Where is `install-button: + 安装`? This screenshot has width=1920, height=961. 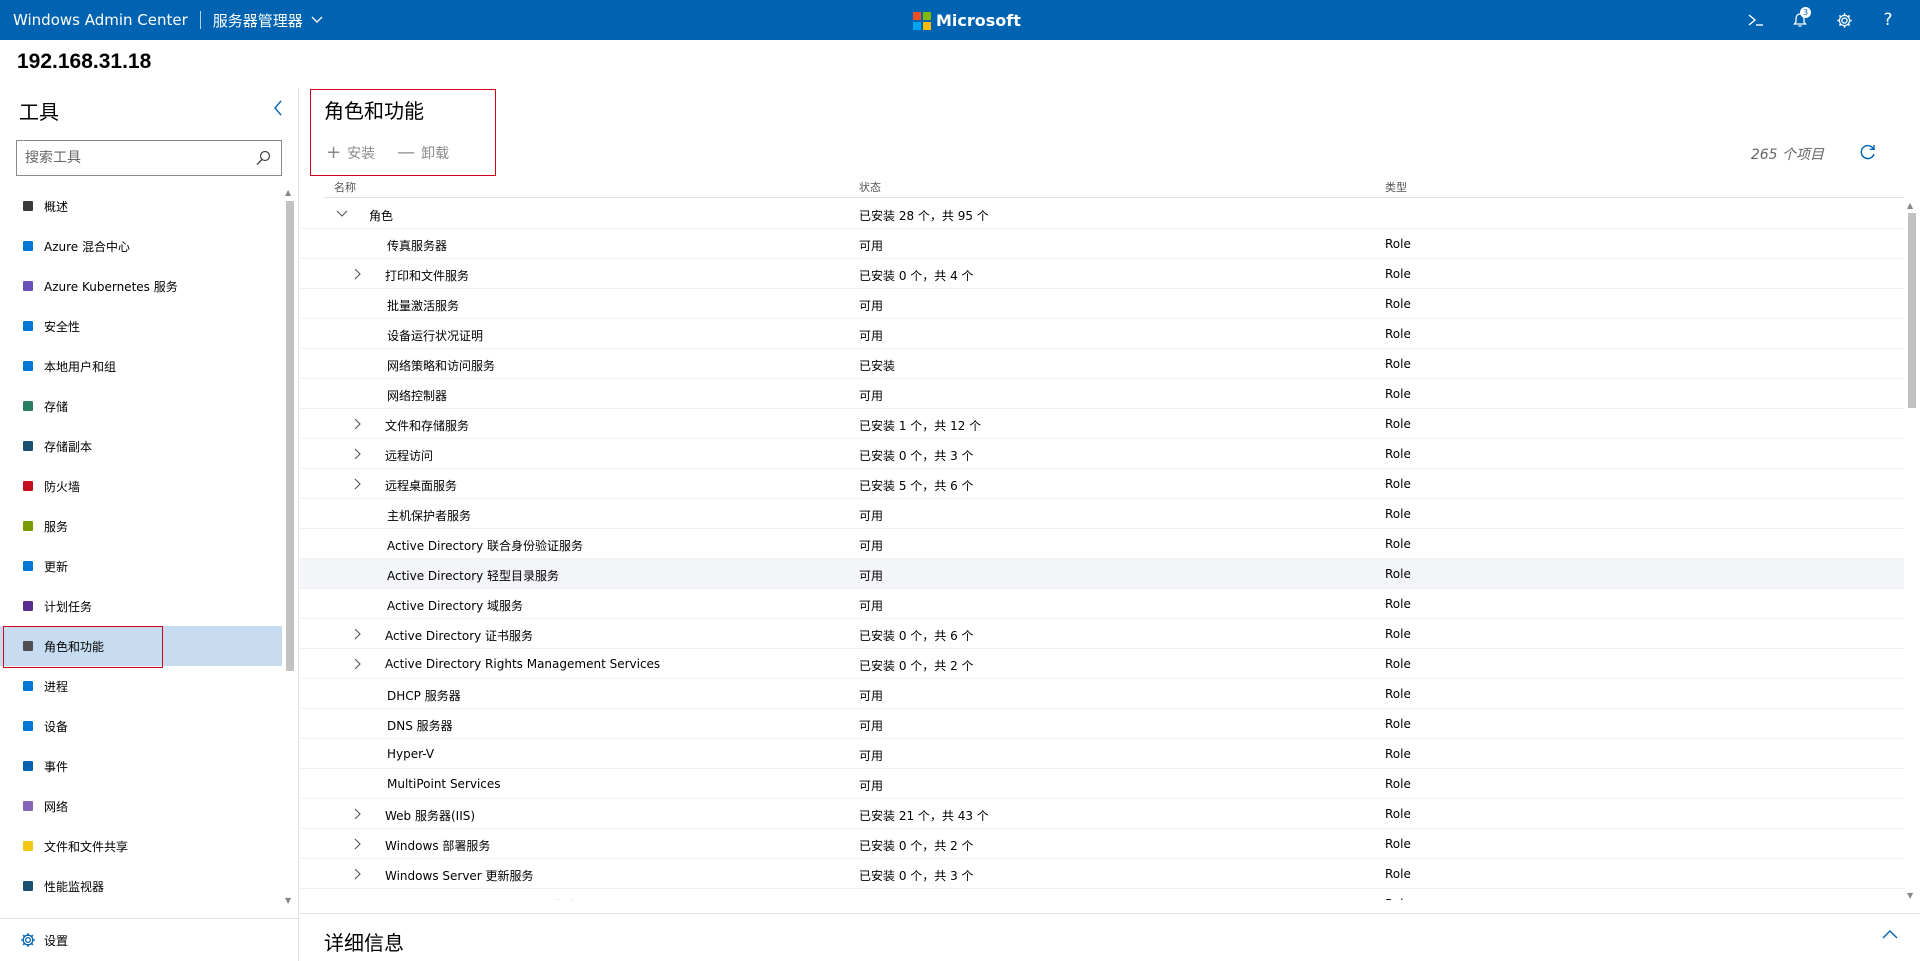
install-button: + 安装 is located at coordinates (350, 152).